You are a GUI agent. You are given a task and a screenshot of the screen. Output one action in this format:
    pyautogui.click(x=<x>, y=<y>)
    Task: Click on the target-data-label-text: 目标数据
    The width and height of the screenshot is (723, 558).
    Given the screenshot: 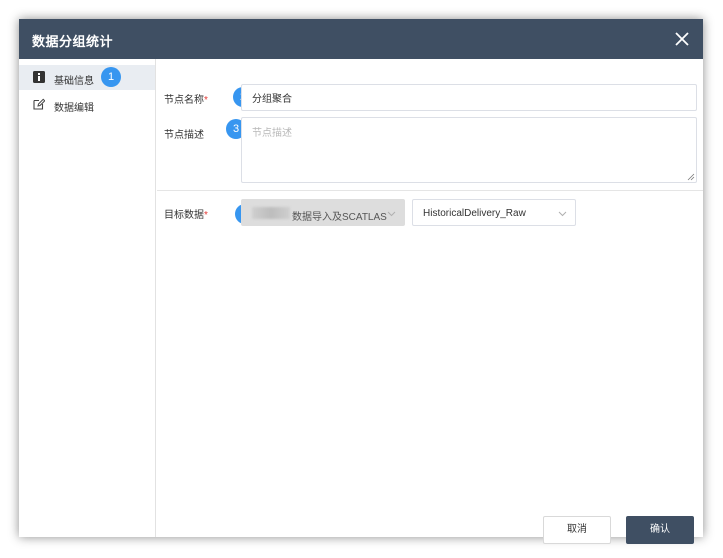 What is the action you would take?
    pyautogui.click(x=184, y=215)
    